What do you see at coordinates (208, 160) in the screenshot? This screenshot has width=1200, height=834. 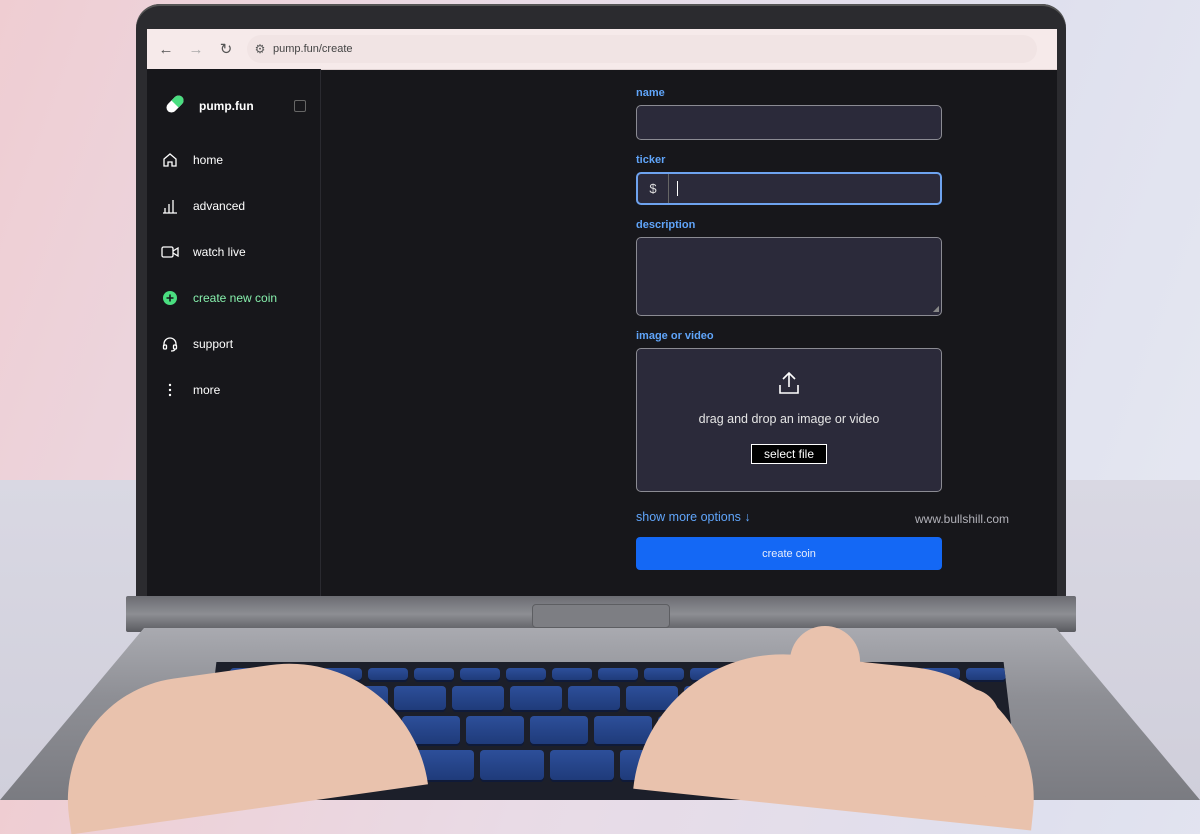 I see `sidebar-item-label: home` at bounding box center [208, 160].